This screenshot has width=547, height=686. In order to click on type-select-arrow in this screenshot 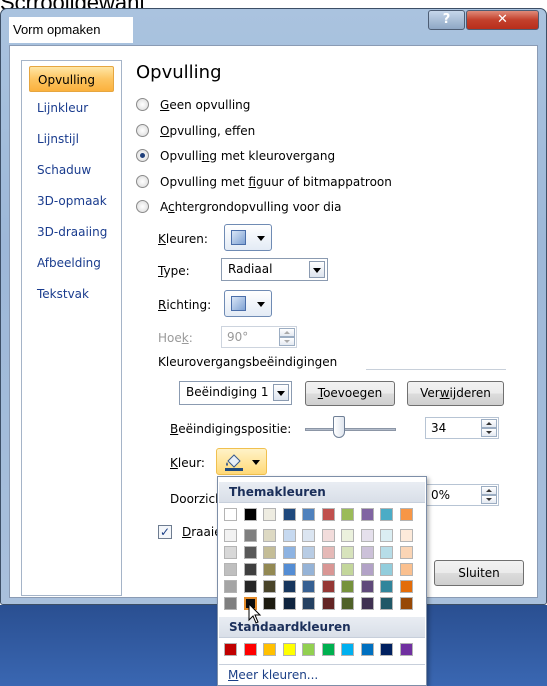, I will do `click(317, 269)`.